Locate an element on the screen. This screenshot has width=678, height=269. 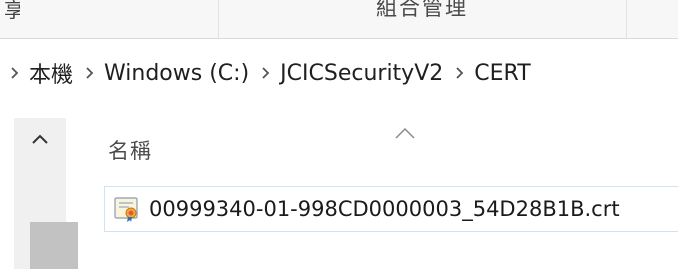
breadcrumb-item-jcicsecurityv2: JCICSecurityV2 is located at coordinates (361, 73).